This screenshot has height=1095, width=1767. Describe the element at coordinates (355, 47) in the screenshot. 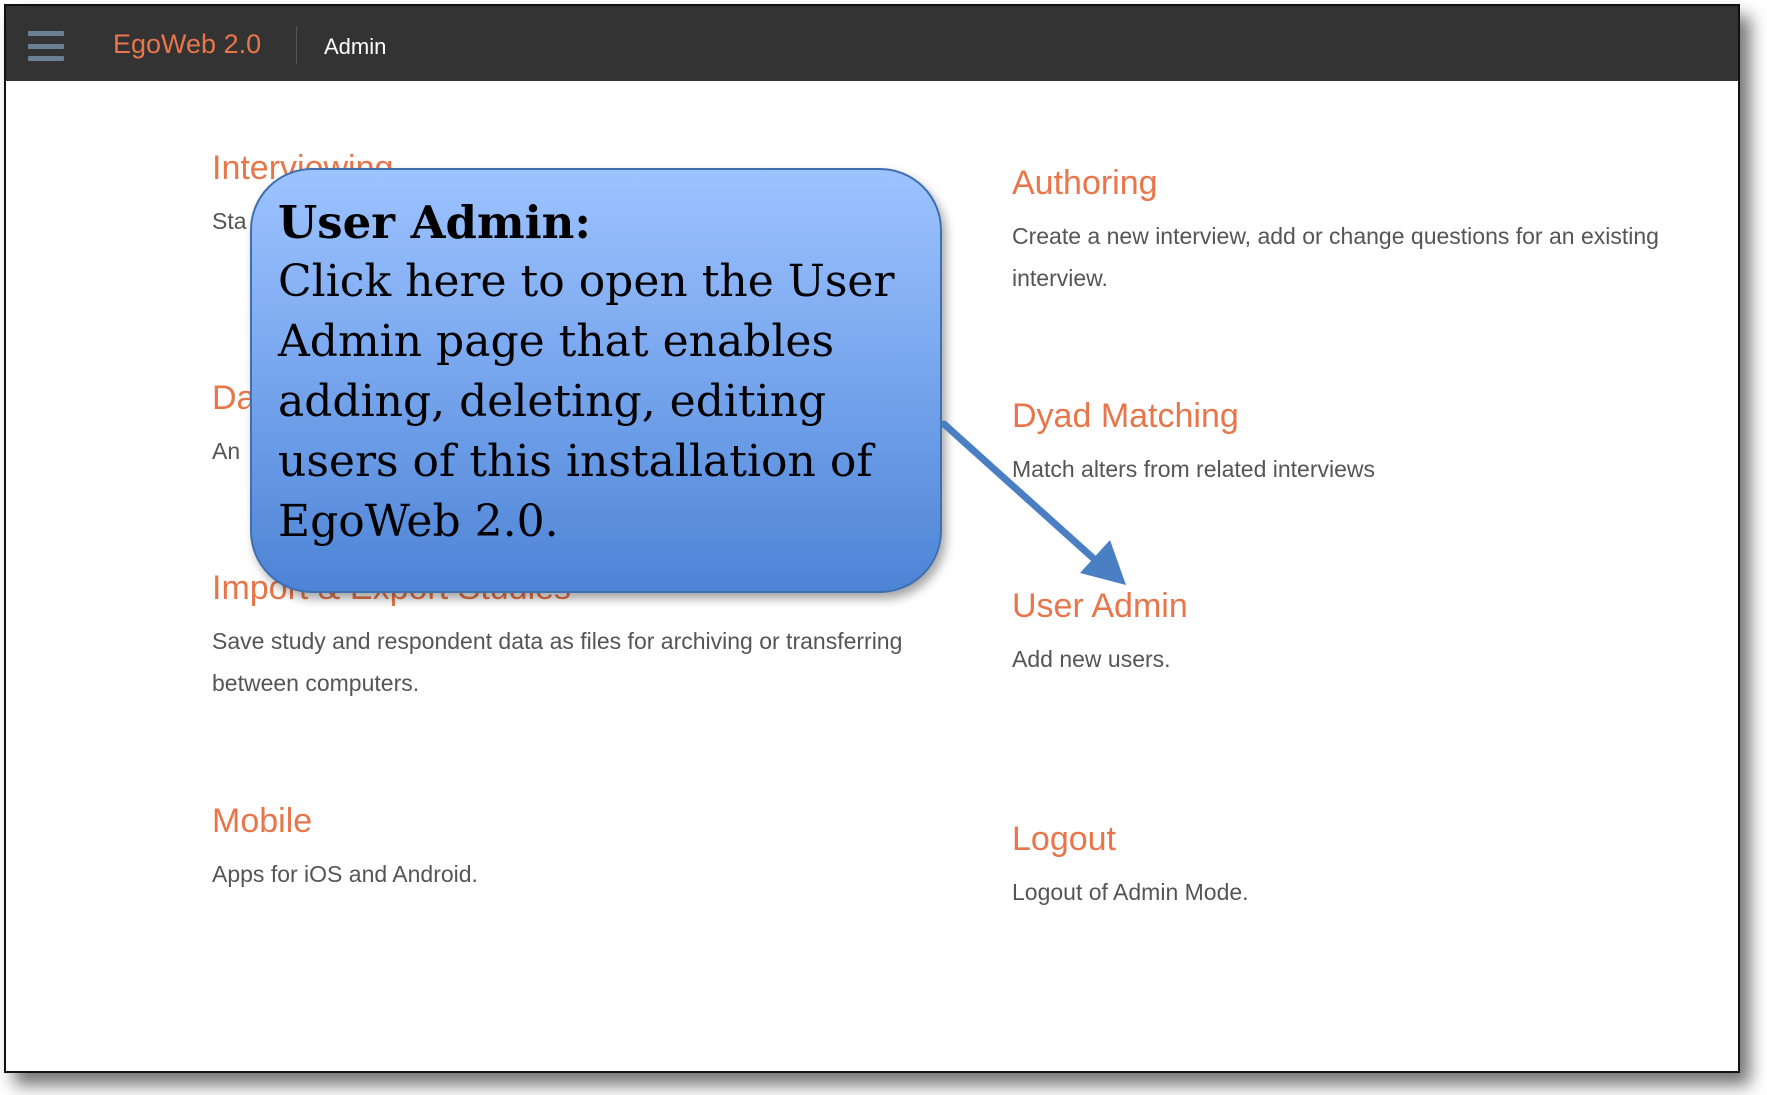

I see `nav-admin-link: Admin` at that location.